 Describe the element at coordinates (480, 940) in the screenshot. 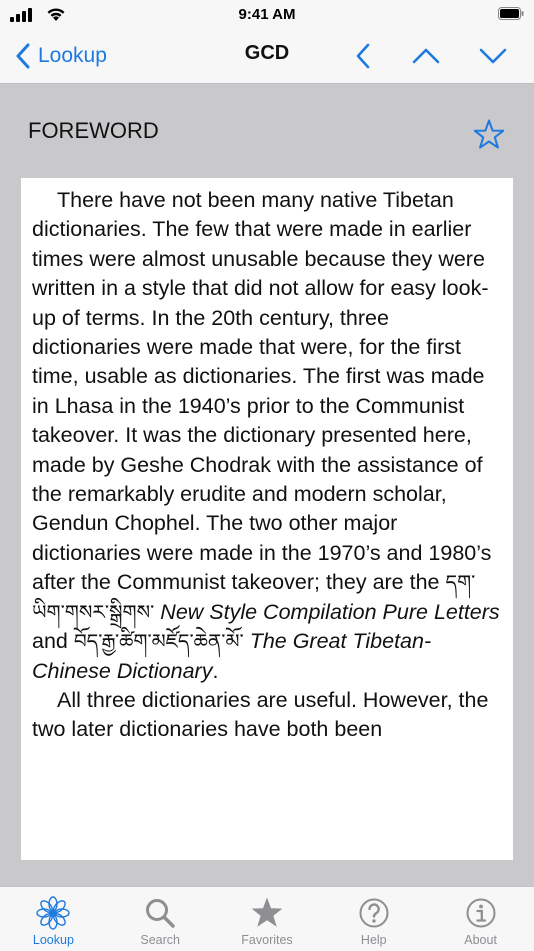

I see `tab-label: About` at that location.